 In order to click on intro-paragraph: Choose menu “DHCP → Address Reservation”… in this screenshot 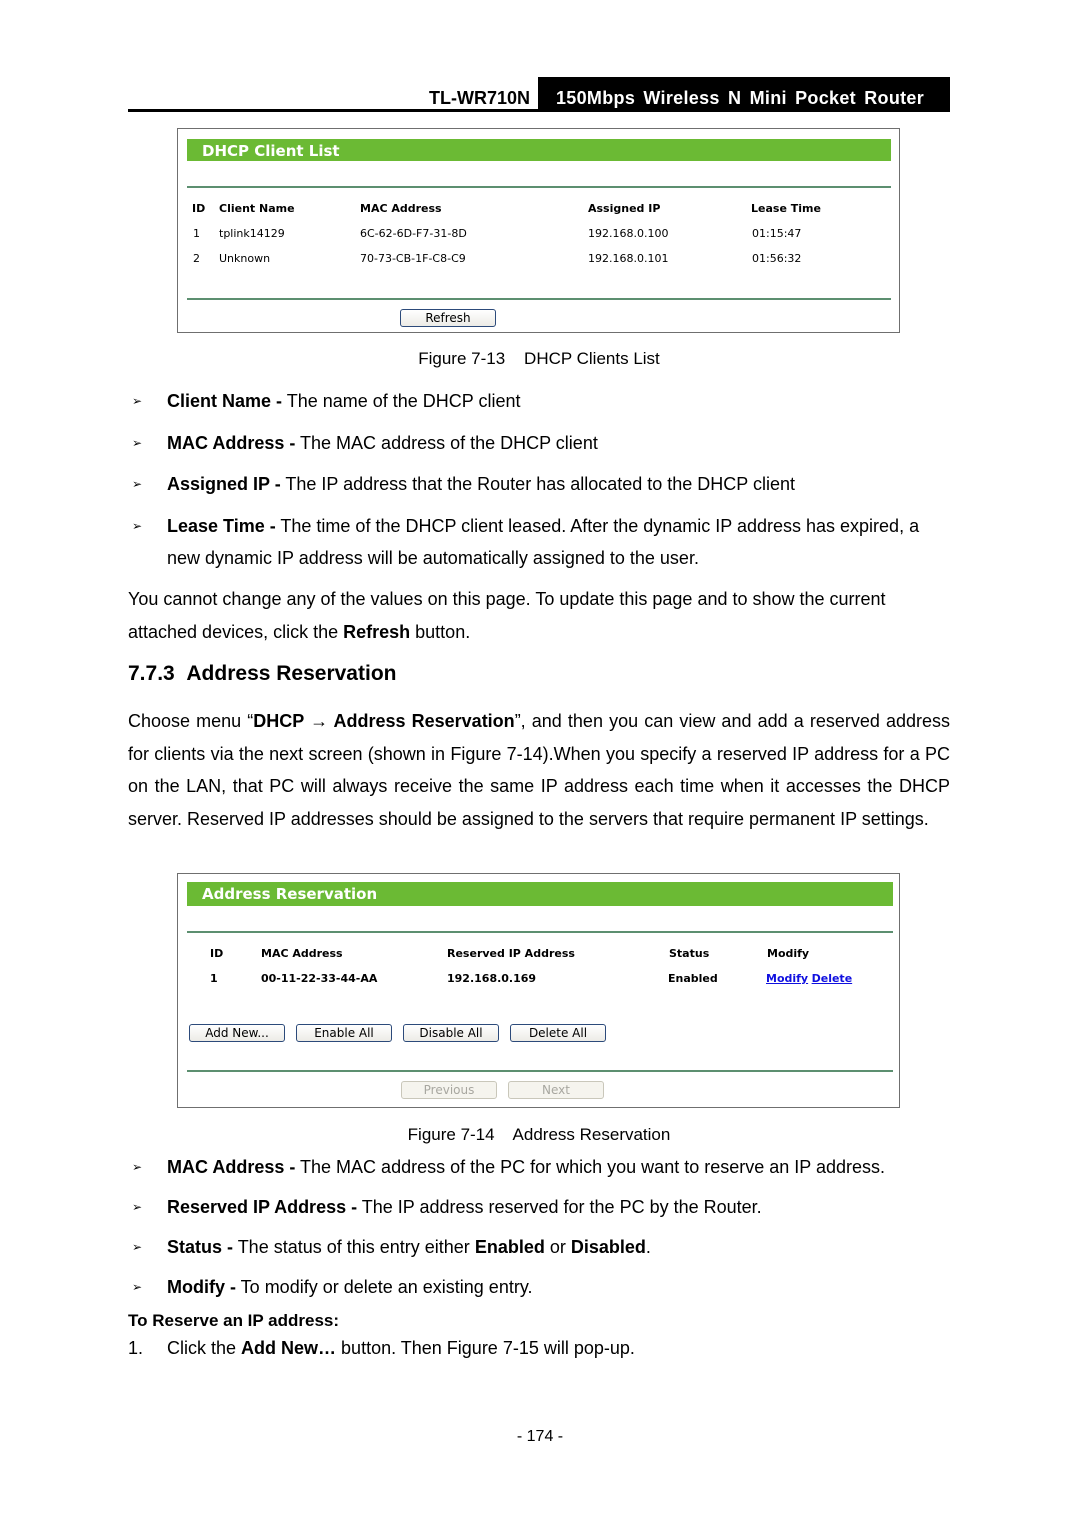, I will do `click(539, 770)`.